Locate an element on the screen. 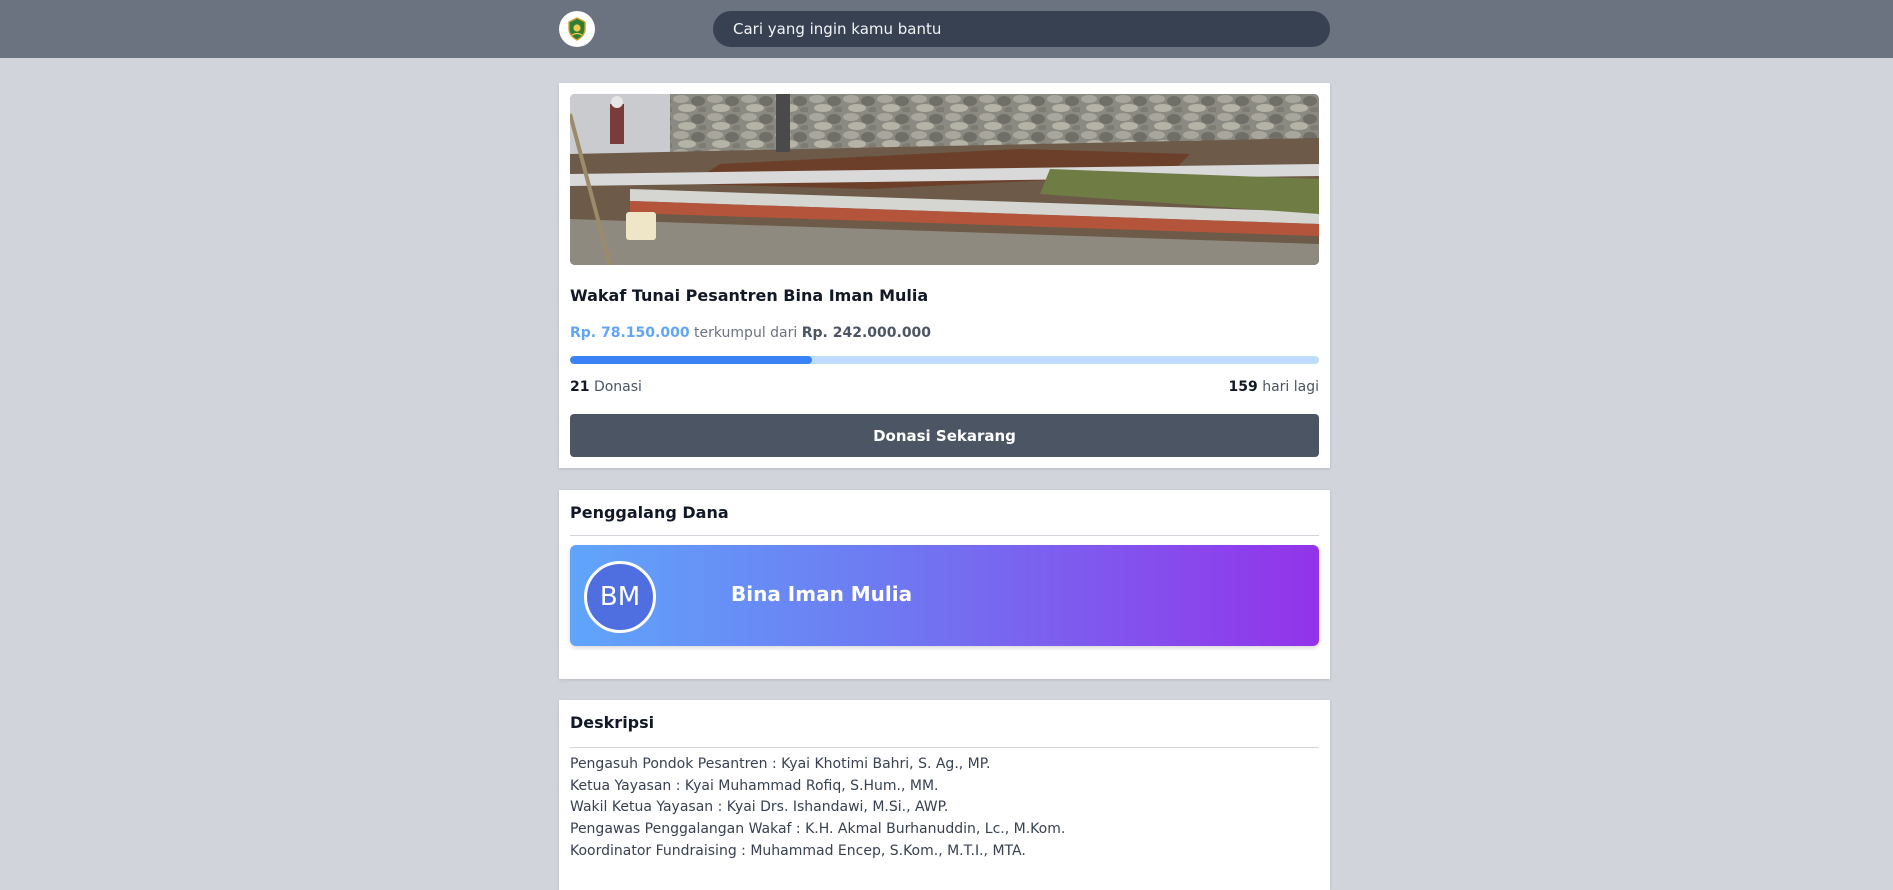 This screenshot has height=890, width=1893. donation-count-label: Donasi is located at coordinates (617, 387).